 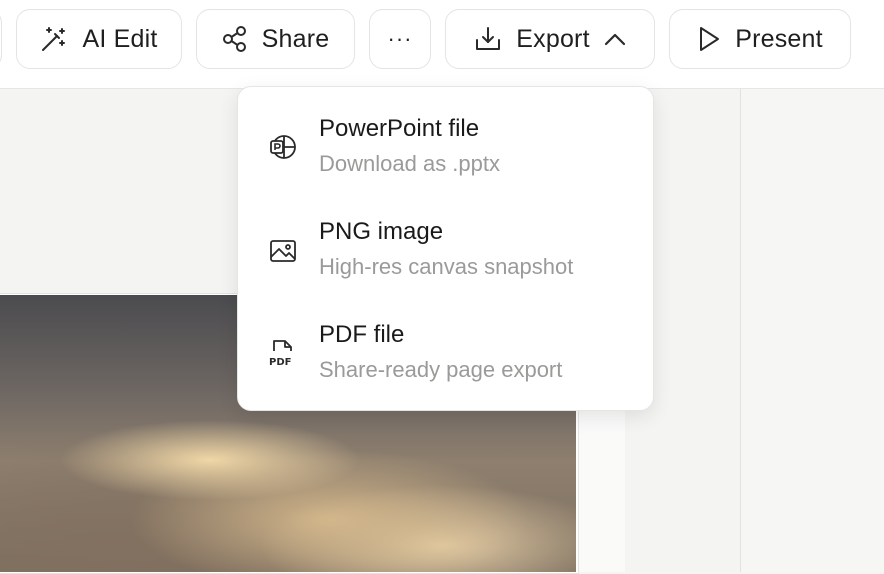 I want to click on ai-edit-button: AI Edit, so click(x=99, y=39).